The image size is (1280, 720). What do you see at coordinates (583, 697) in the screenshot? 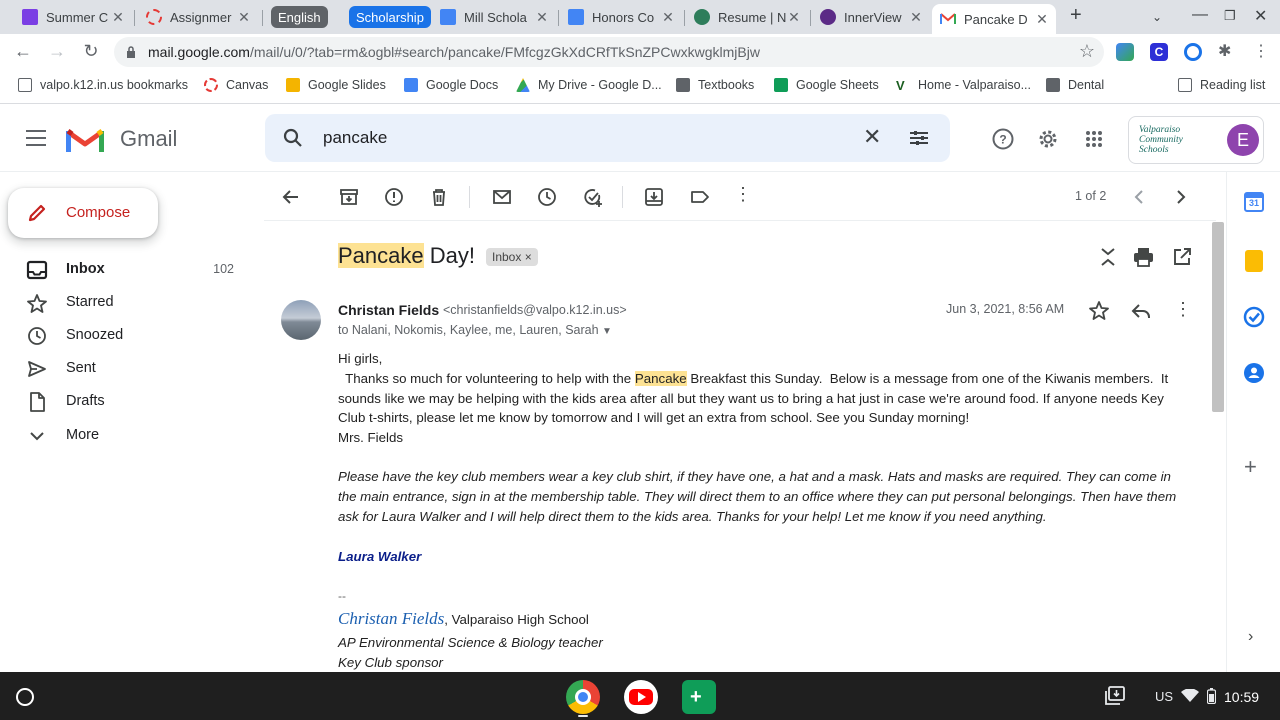
I see `chrome-app-icon` at bounding box center [583, 697].